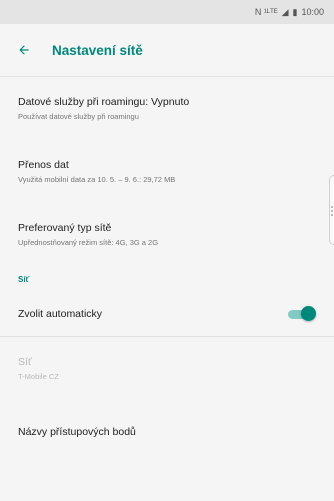 This screenshot has width=334, height=501. I want to click on data-usage-title: Přenos dat, so click(43, 165).